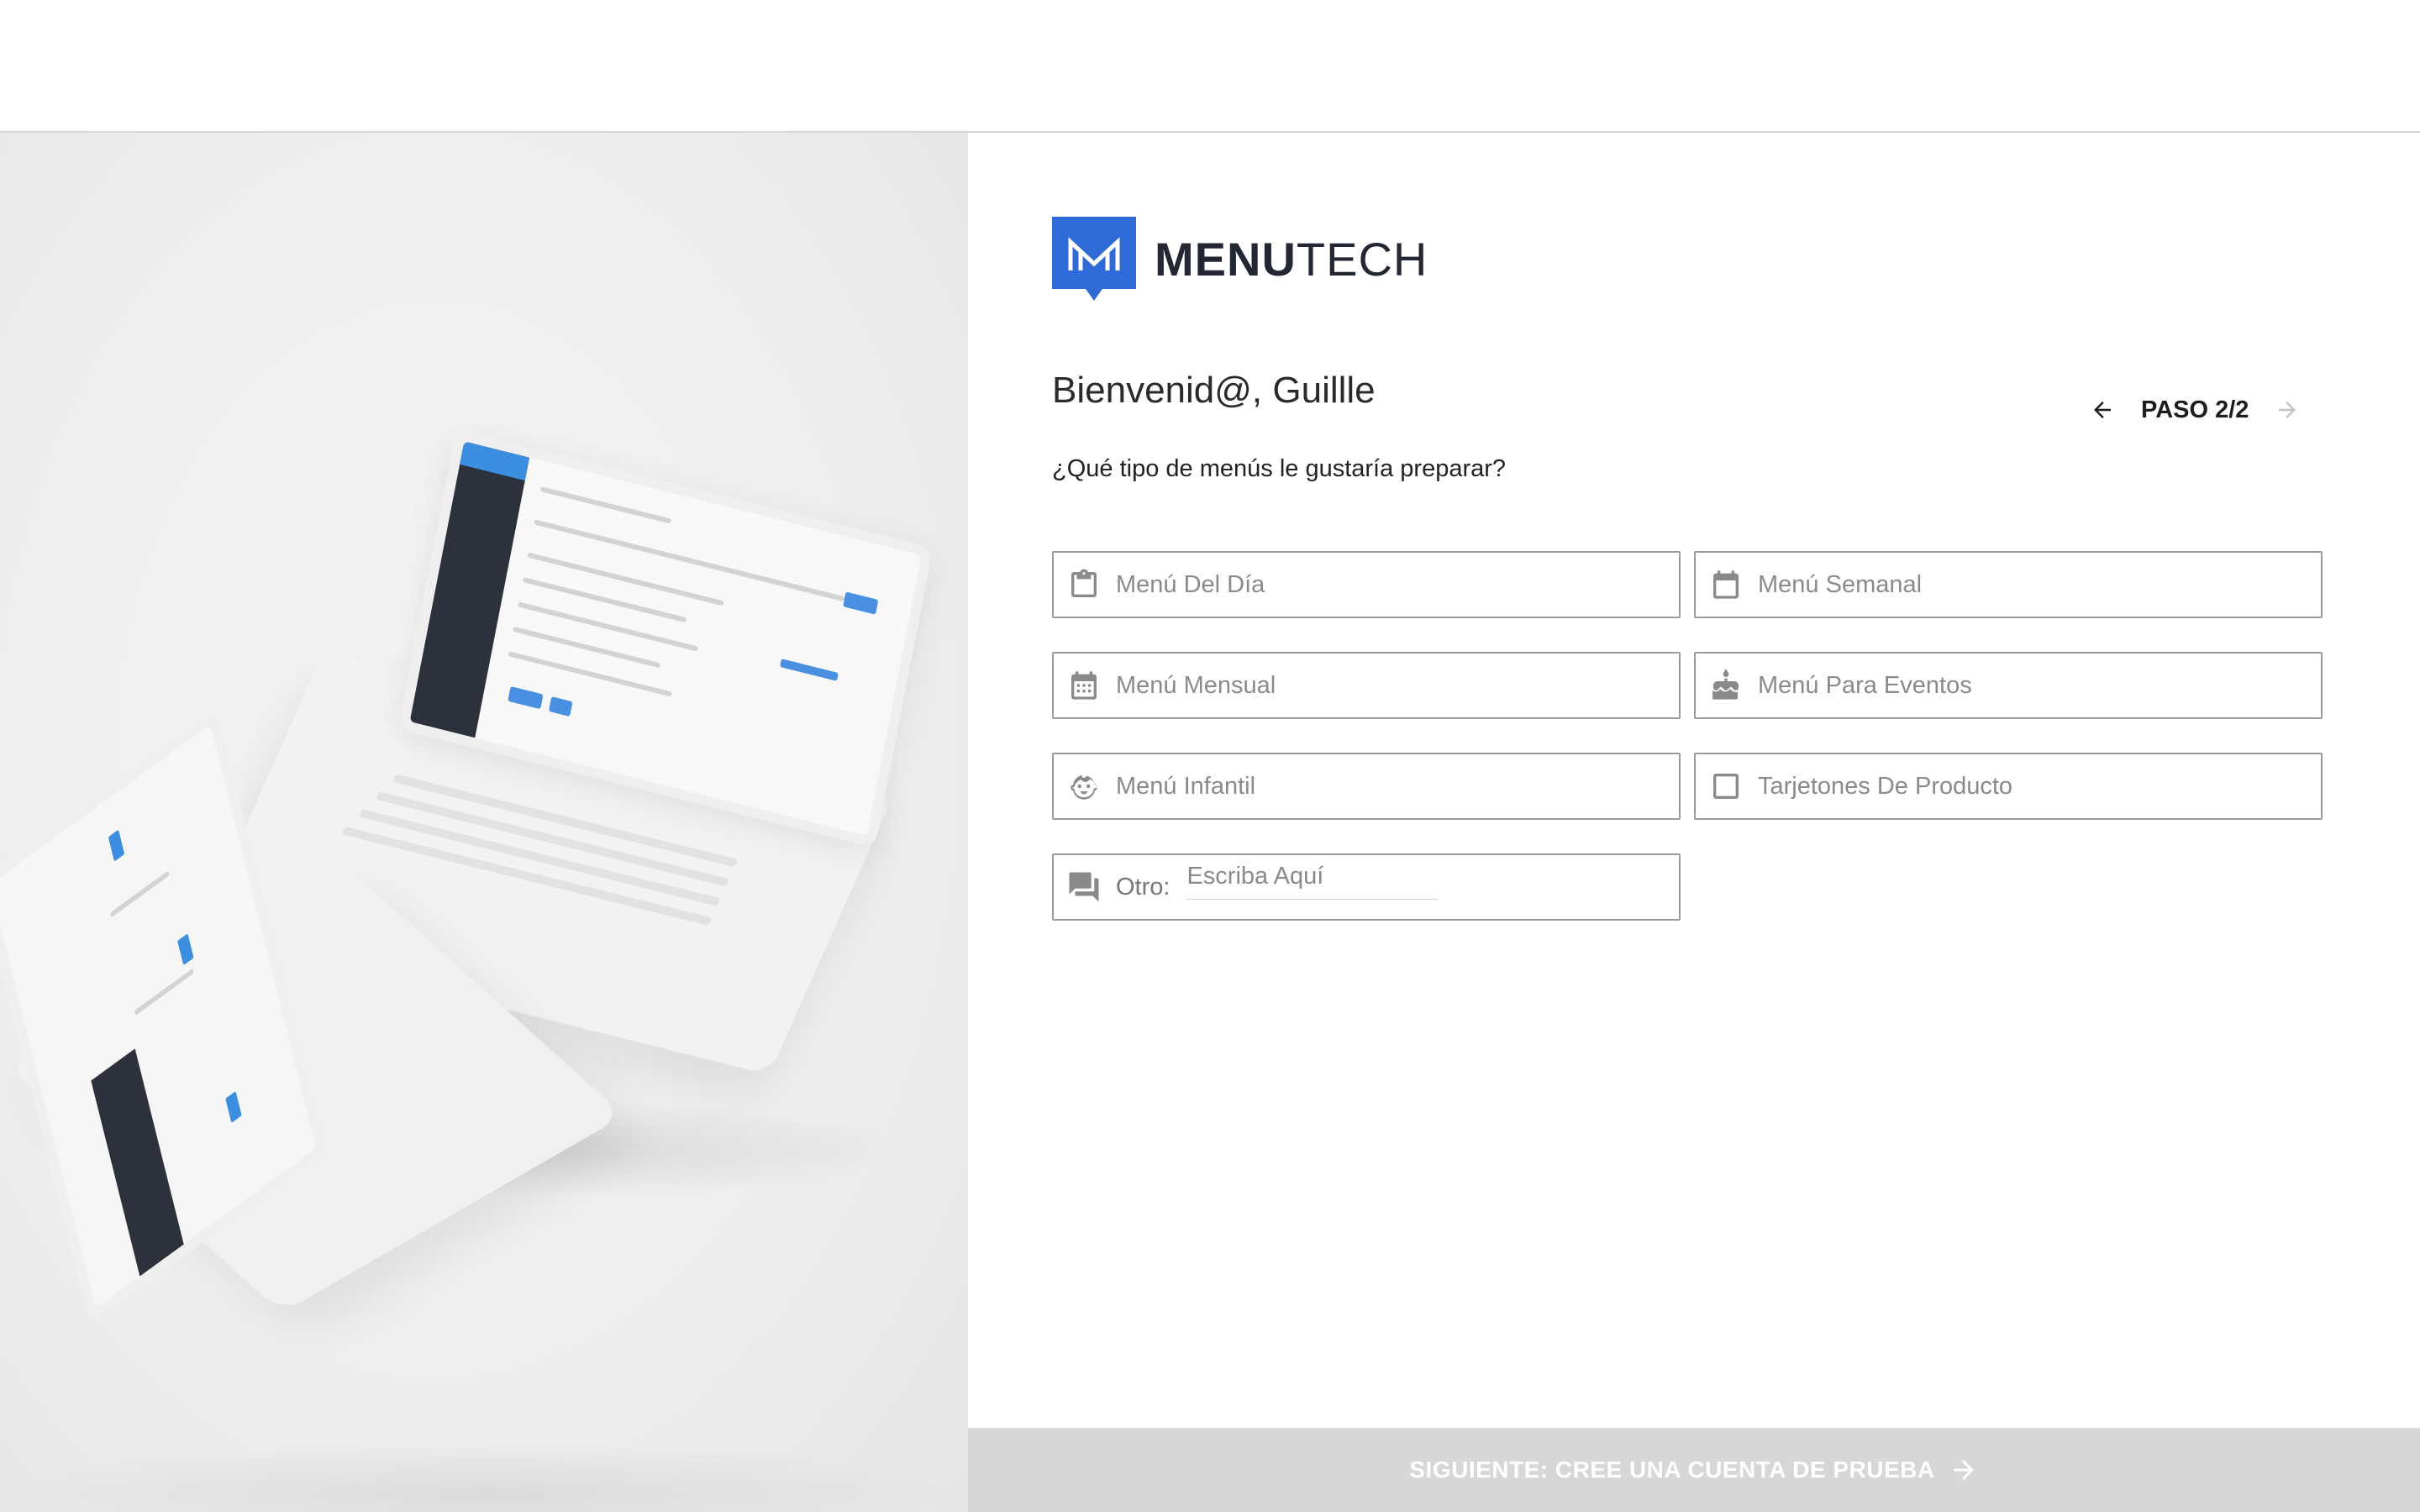 This screenshot has width=2420, height=1512. I want to click on option-label: Menú Mensual, so click(1196, 685).